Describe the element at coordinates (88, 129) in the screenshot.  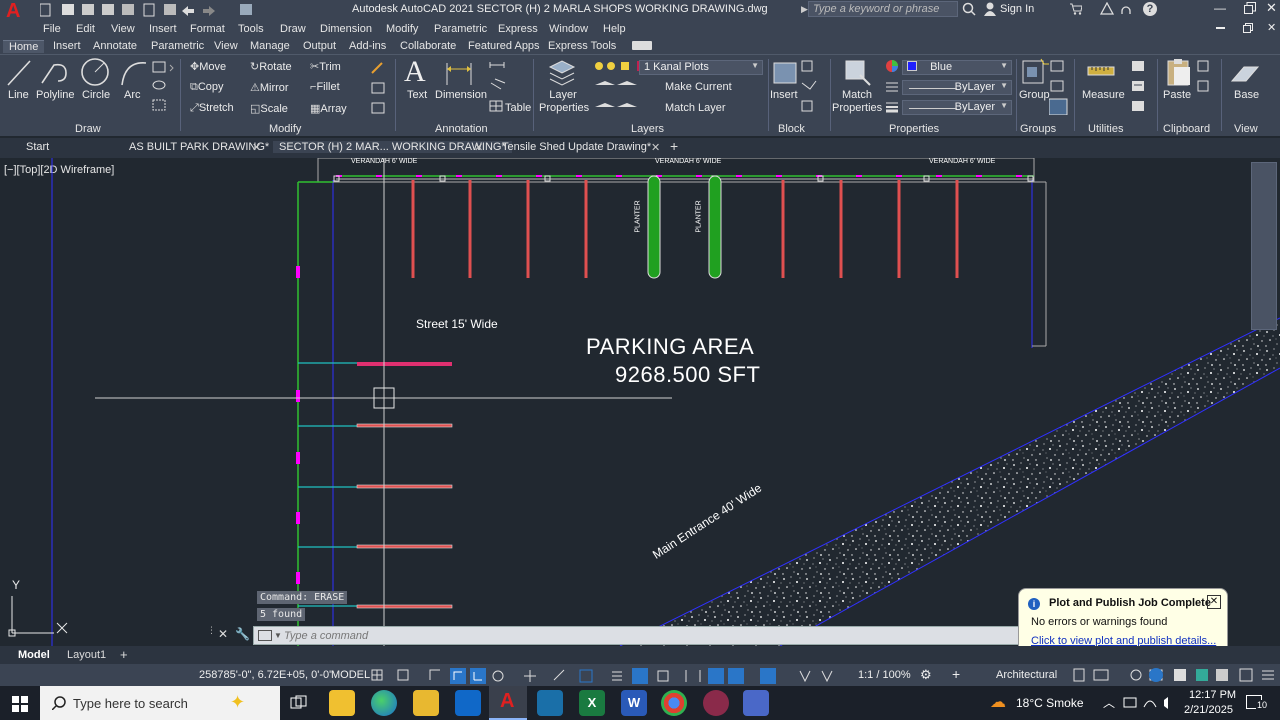
I see `draw-panel-title: Draw` at that location.